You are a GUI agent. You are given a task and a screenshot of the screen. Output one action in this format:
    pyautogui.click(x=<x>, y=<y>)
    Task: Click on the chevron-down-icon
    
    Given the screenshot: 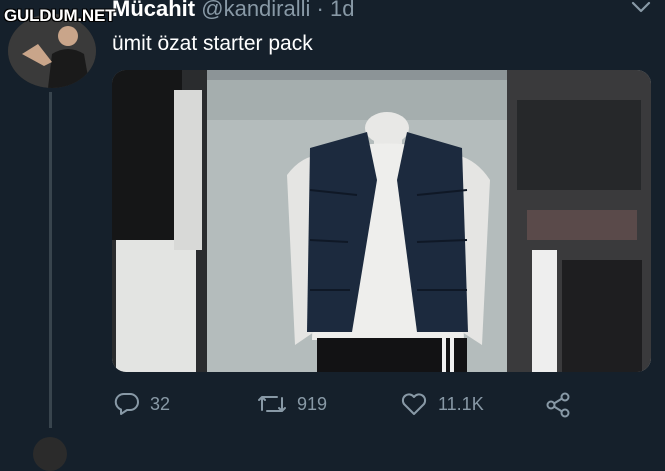 What is the action you would take?
    pyautogui.click(x=641, y=7)
    